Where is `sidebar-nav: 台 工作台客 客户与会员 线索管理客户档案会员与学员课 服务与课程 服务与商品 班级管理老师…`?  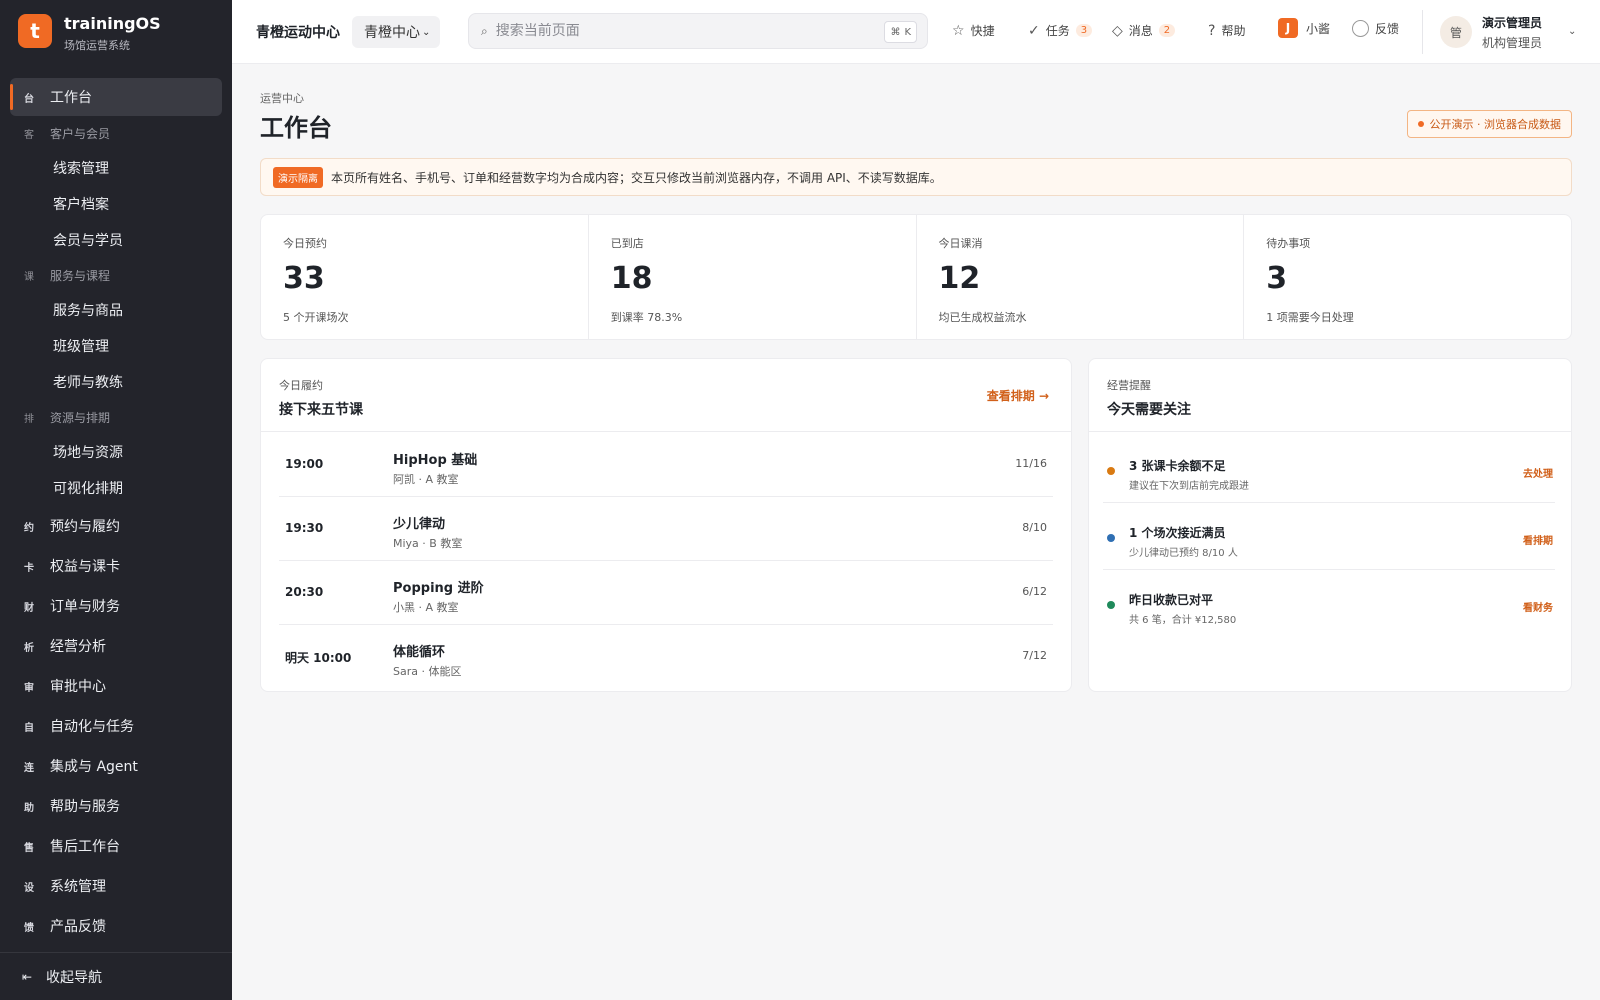 sidebar-nav: 台 工作台客 客户与会员 线索管理客户档案会员与学员课 服务与课程 服务与商品 班级管理老师… is located at coordinates (116, 510).